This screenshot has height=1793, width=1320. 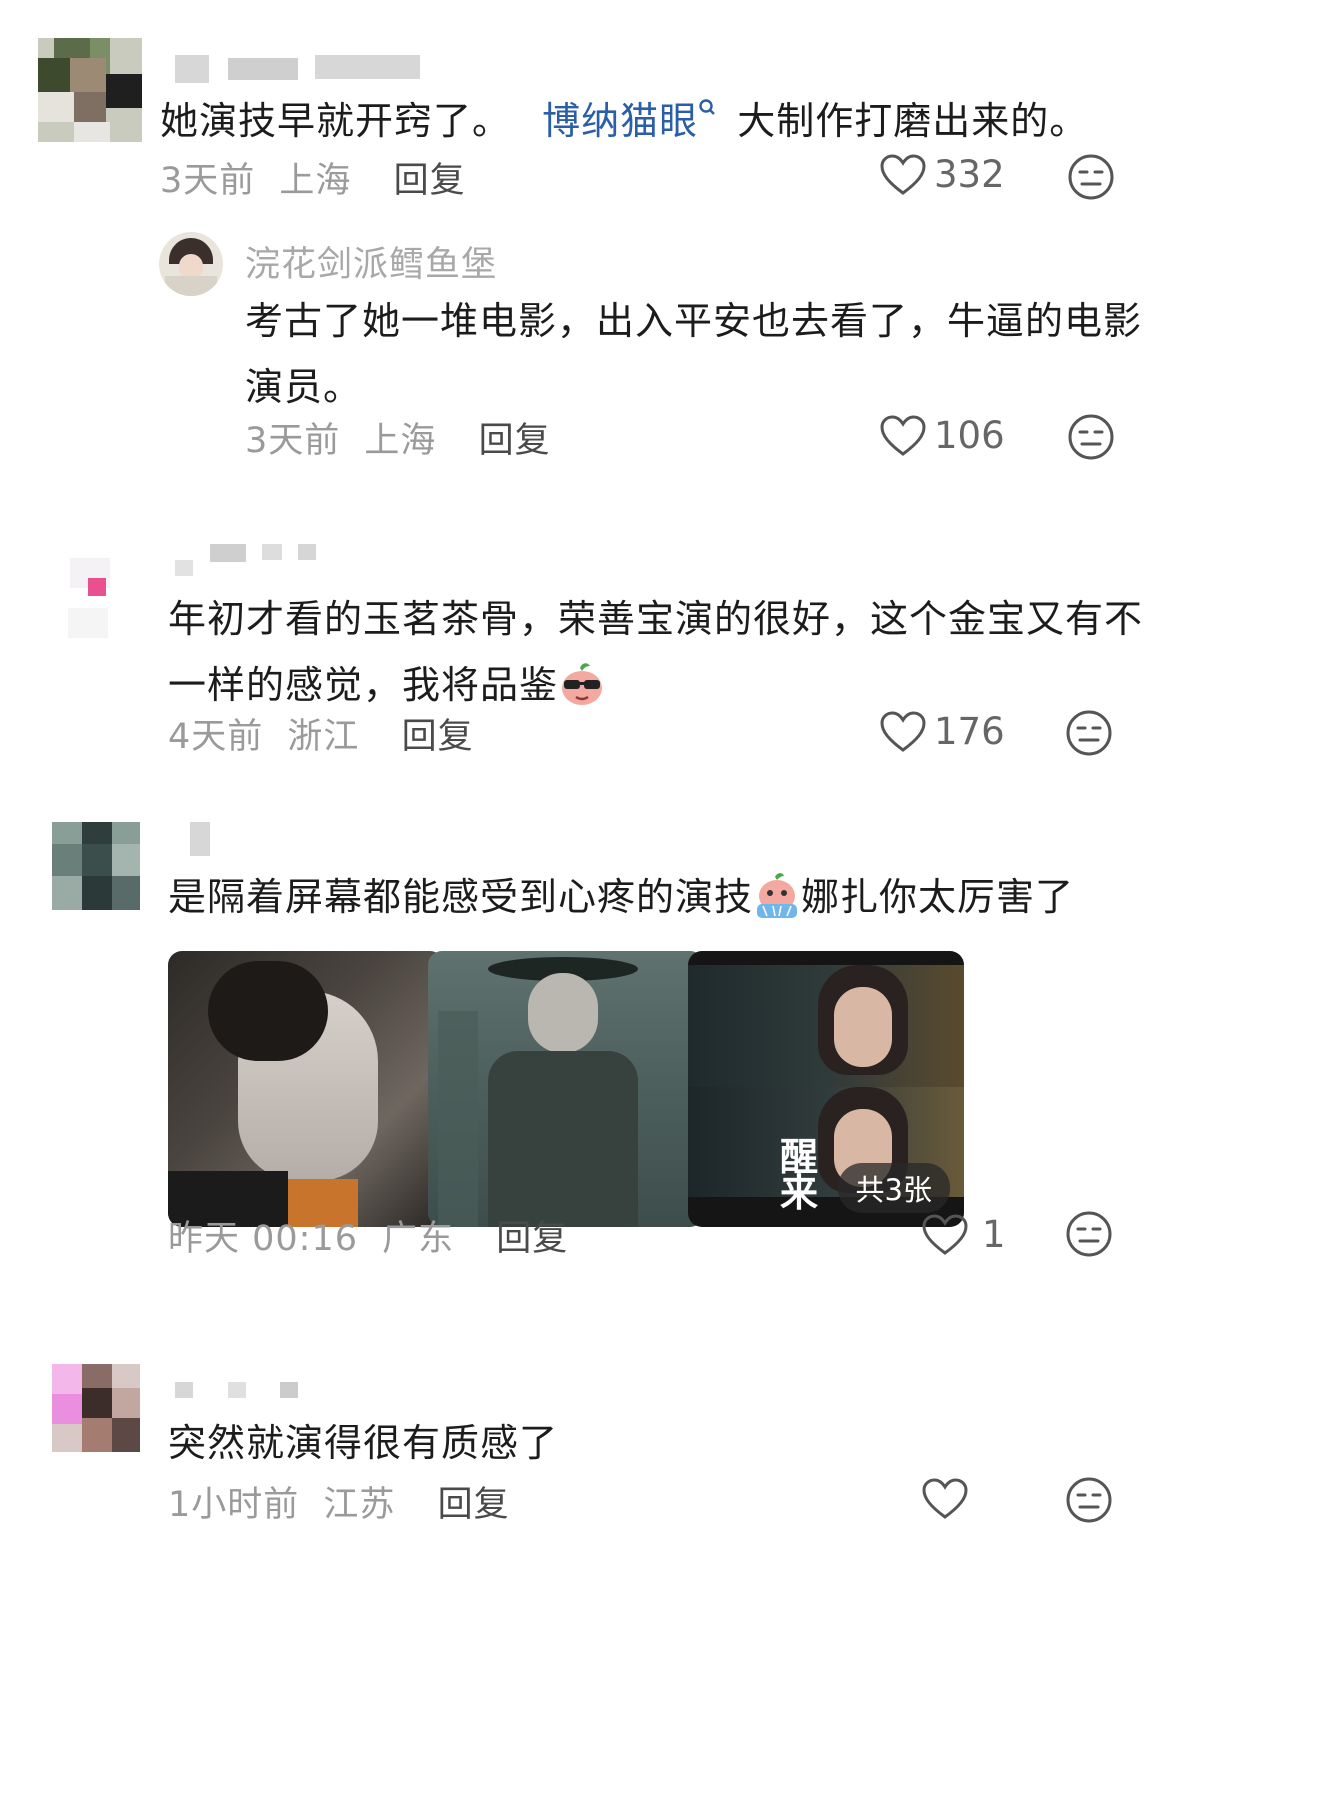 I want to click on comment-image: 醒来 共3张, so click(x=826, y=1089).